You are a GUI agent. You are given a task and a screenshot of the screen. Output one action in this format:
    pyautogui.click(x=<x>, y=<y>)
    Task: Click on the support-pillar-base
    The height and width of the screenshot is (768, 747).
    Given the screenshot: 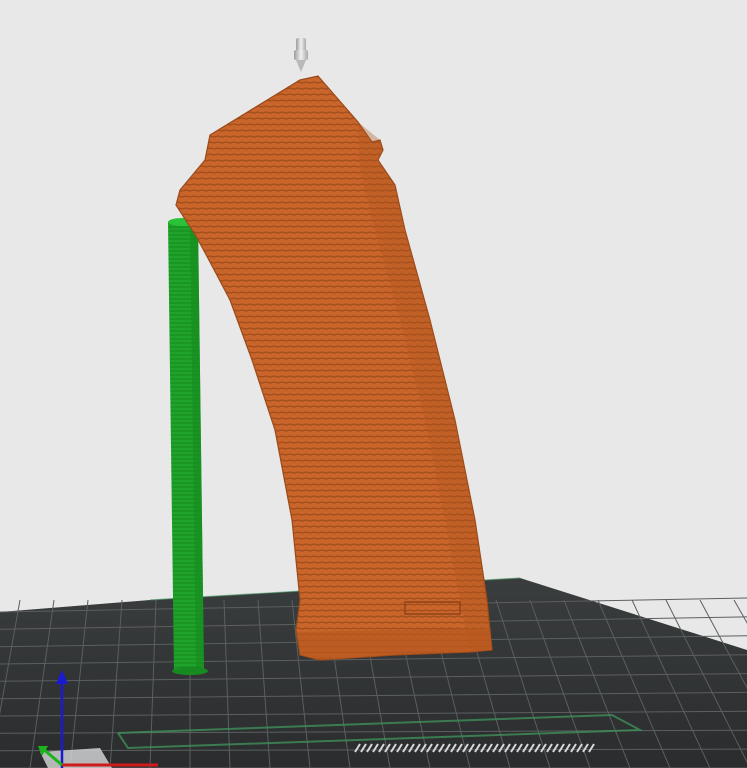 What is the action you would take?
    pyautogui.click(x=190, y=671)
    